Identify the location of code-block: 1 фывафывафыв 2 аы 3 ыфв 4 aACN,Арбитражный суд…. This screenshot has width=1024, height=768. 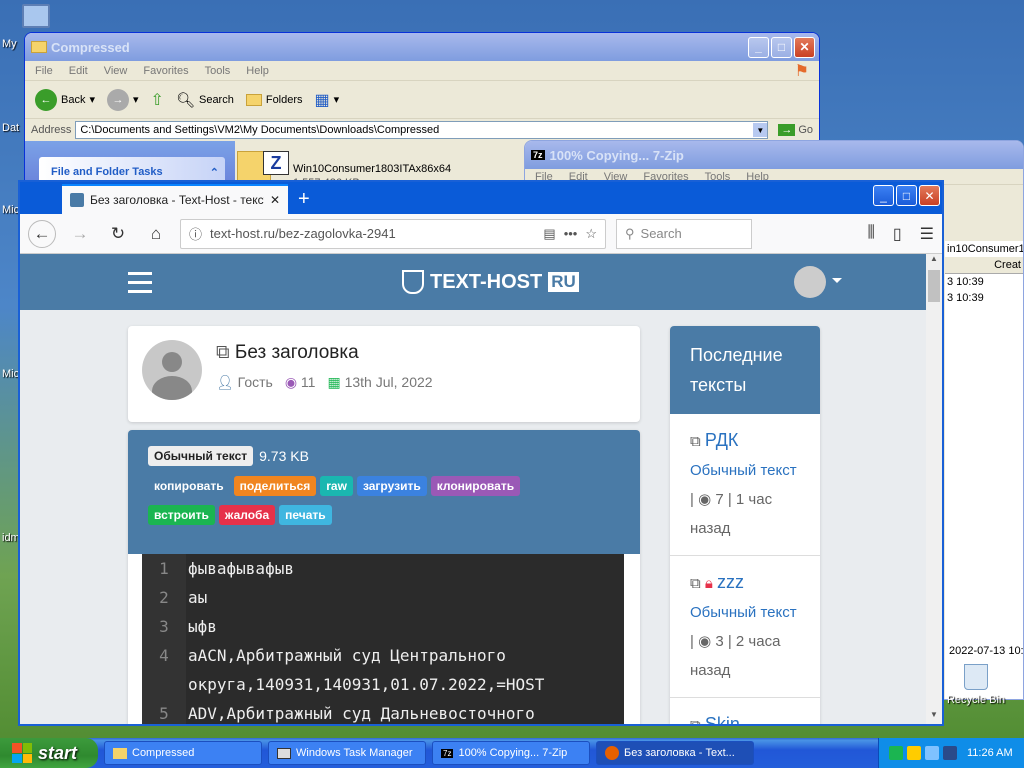
(383, 639).